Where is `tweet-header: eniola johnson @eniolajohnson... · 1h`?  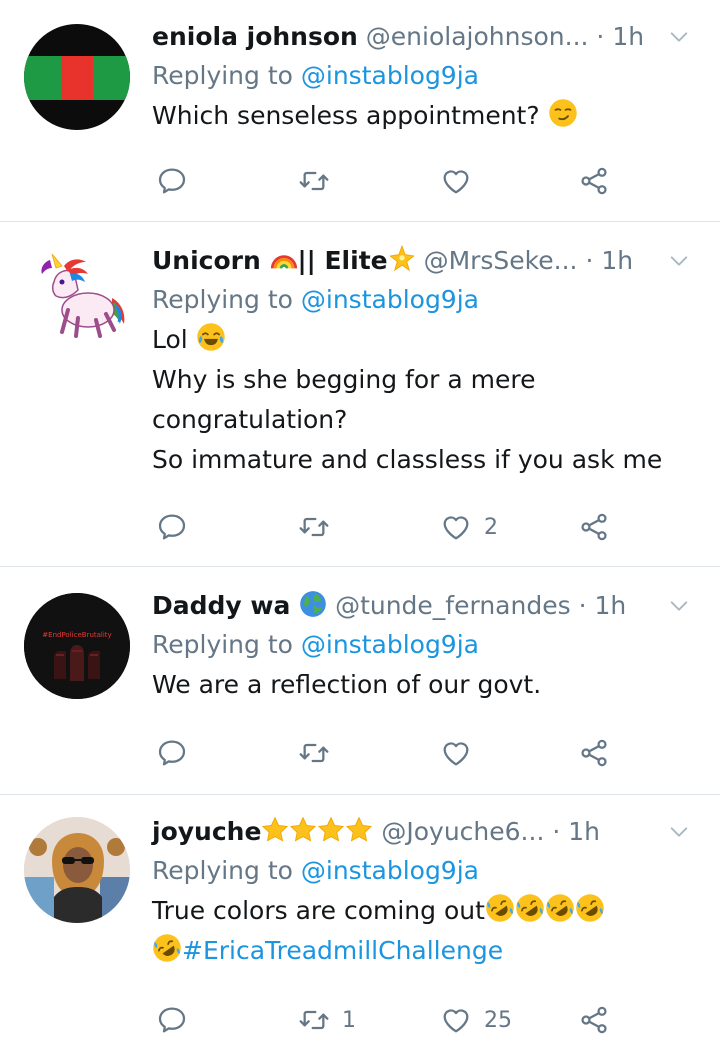
tweet-header: eniola johnson @eniolajohnson... · 1h is located at coordinates (429, 37).